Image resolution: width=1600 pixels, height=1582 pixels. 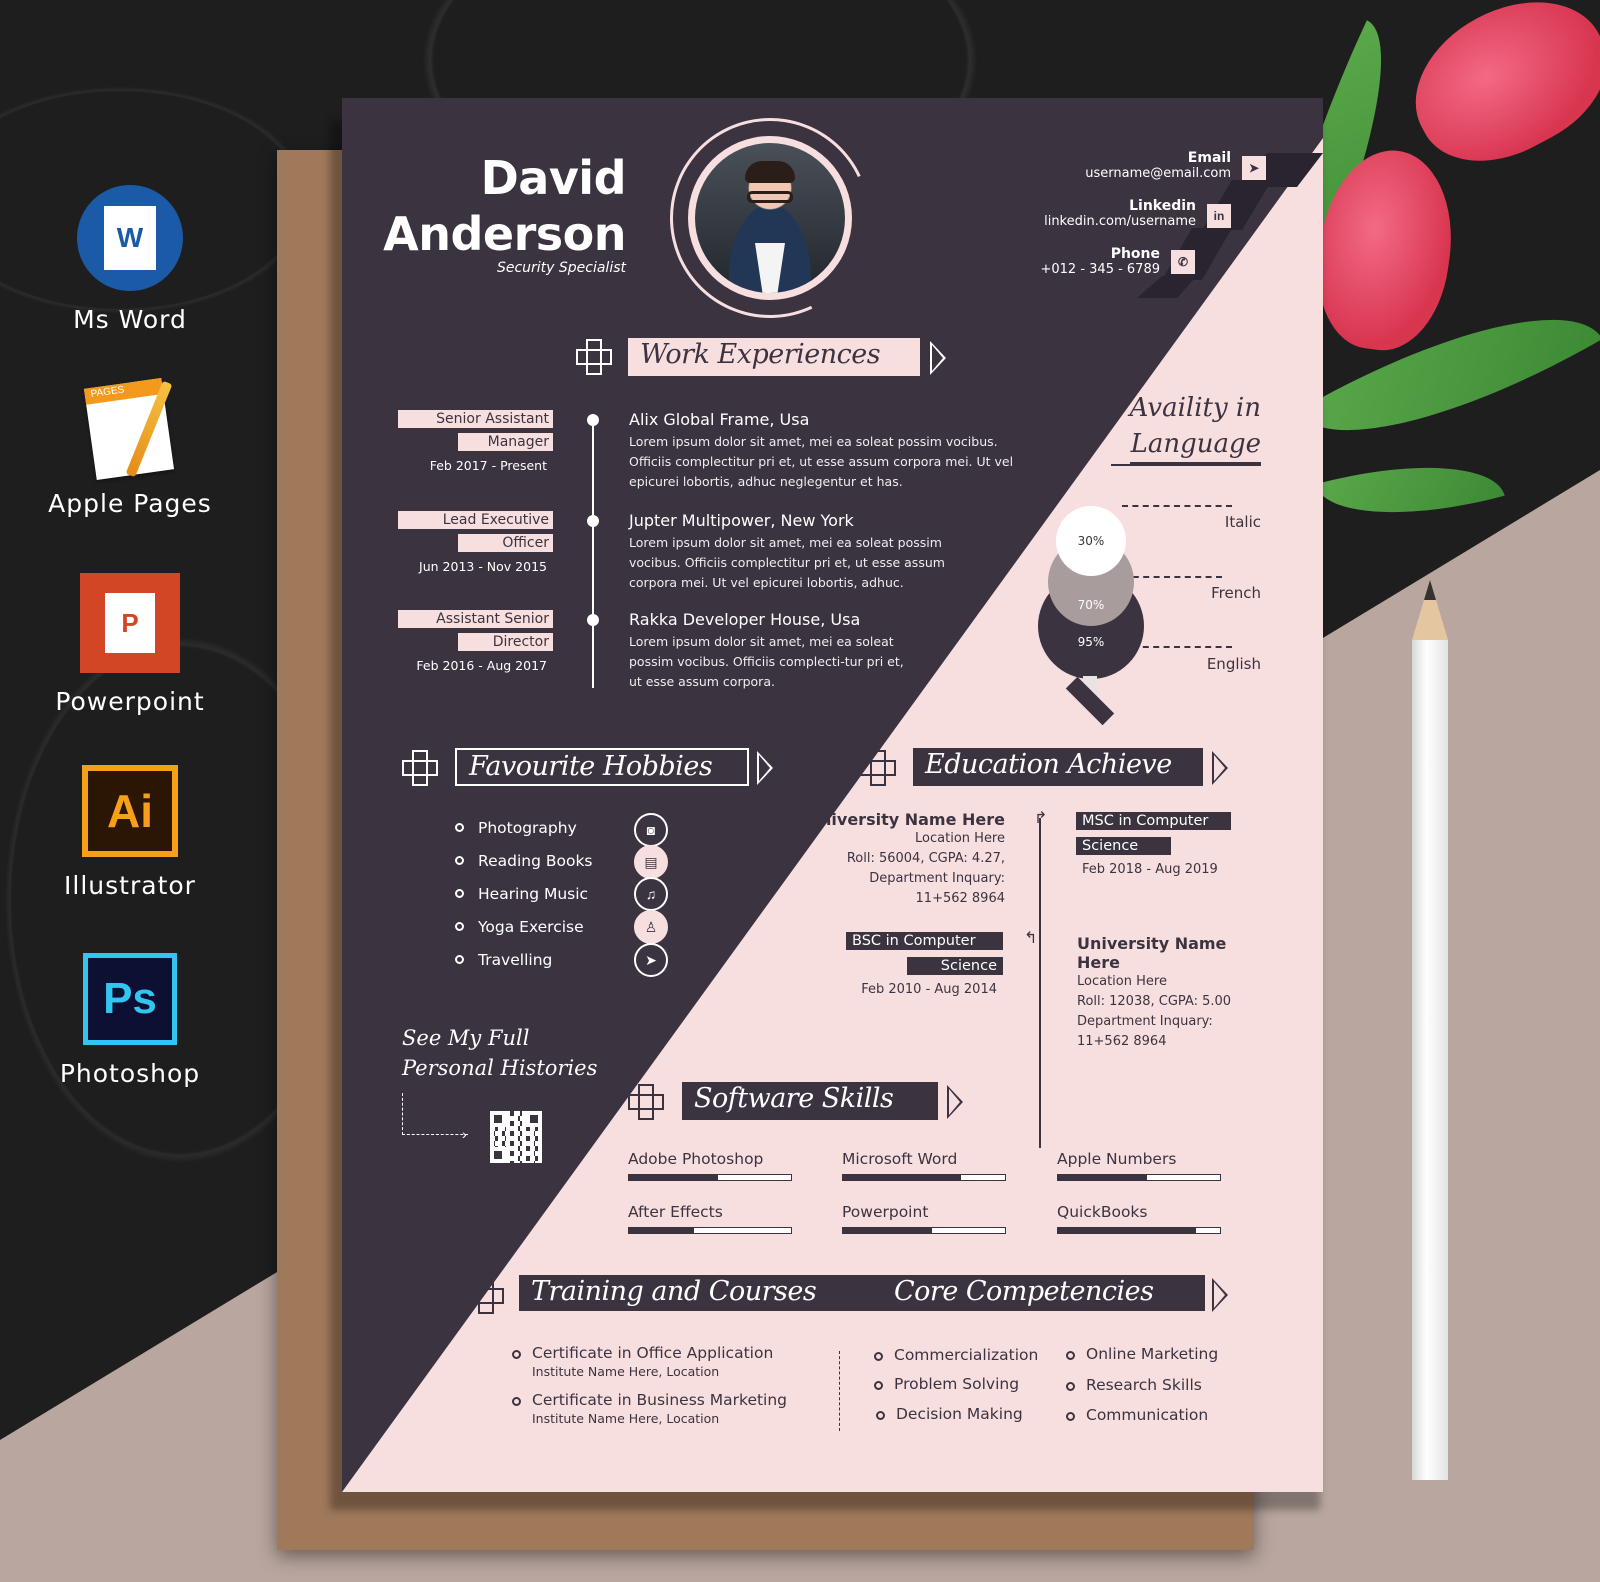 I want to click on competency-item: Problem Solving, so click(x=946, y=1384).